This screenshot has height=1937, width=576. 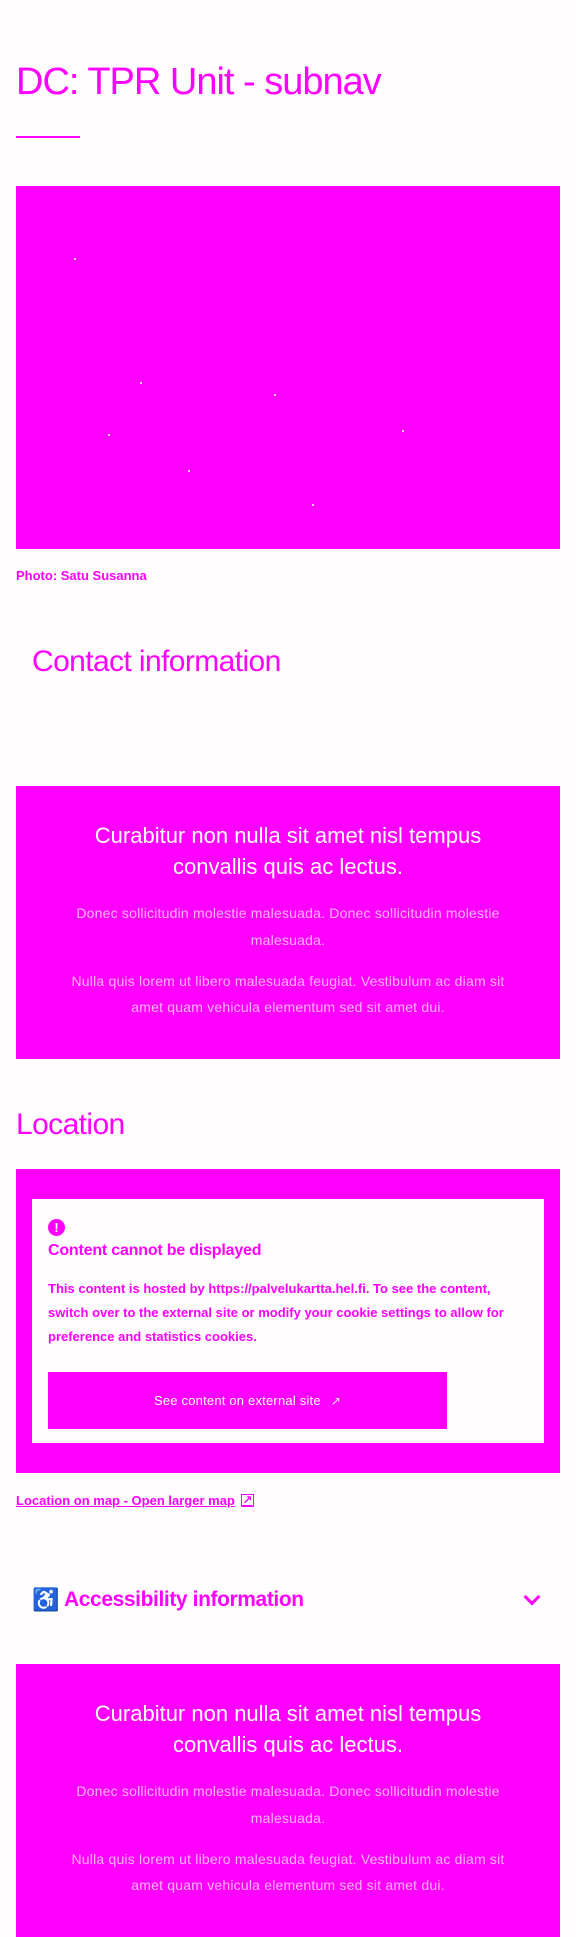 What do you see at coordinates (237, 1400) in the screenshot?
I see `external-site-button-label: See content on external site` at bounding box center [237, 1400].